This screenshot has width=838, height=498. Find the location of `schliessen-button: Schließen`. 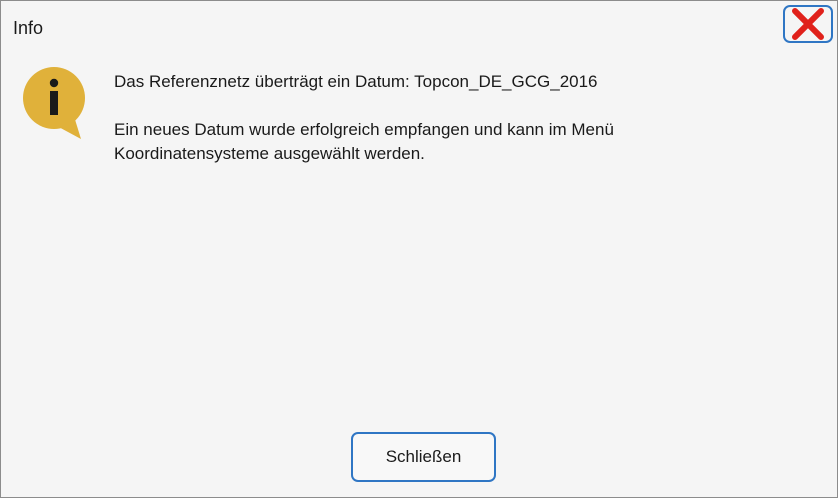

schliessen-button: Schließen is located at coordinates (423, 457).